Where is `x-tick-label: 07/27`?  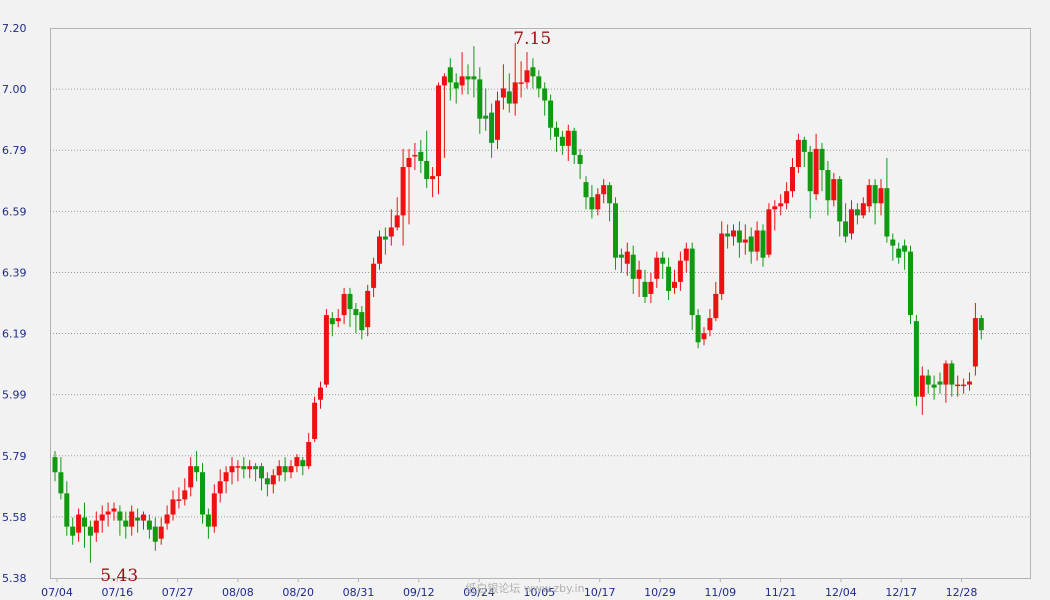 x-tick-label: 07/27 is located at coordinates (178, 592).